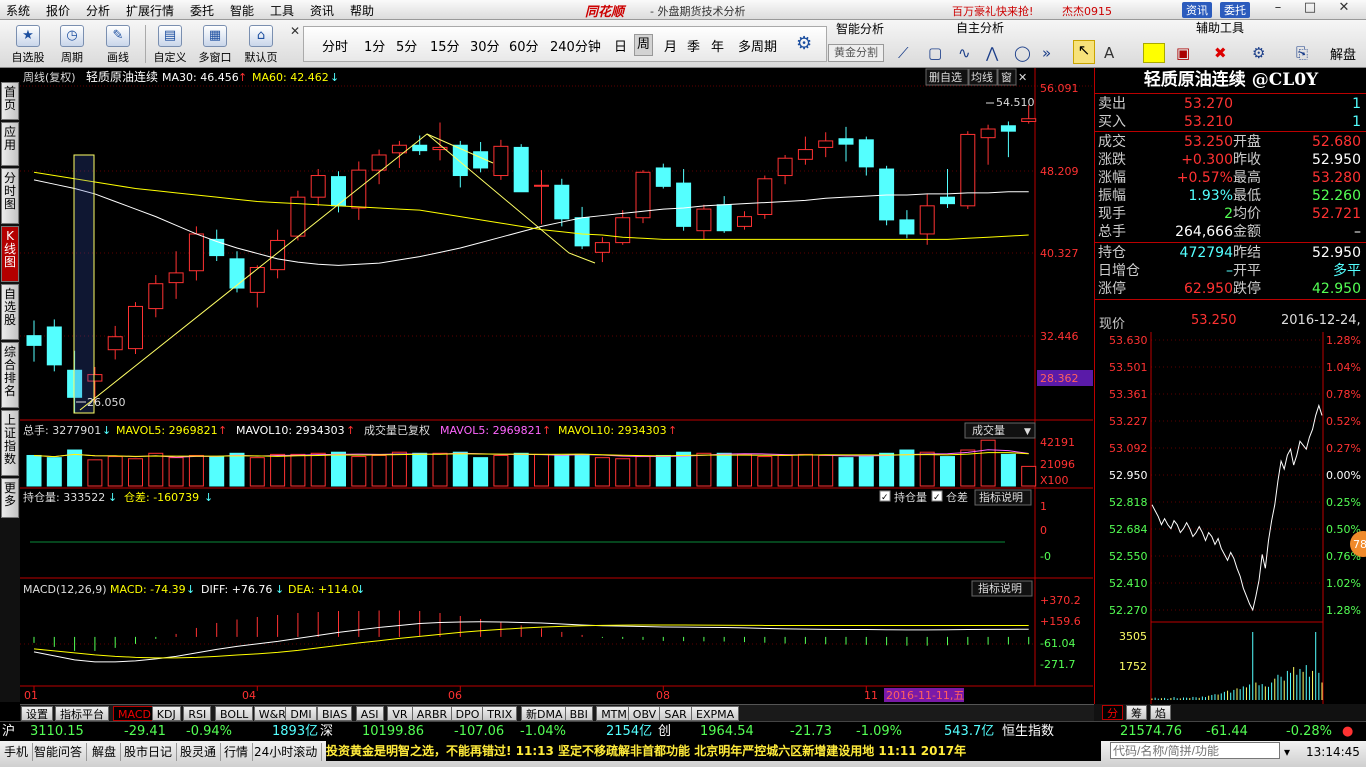 This screenshot has width=1366, height=767. I want to click on text-tool-icon: A, so click(1109, 53).